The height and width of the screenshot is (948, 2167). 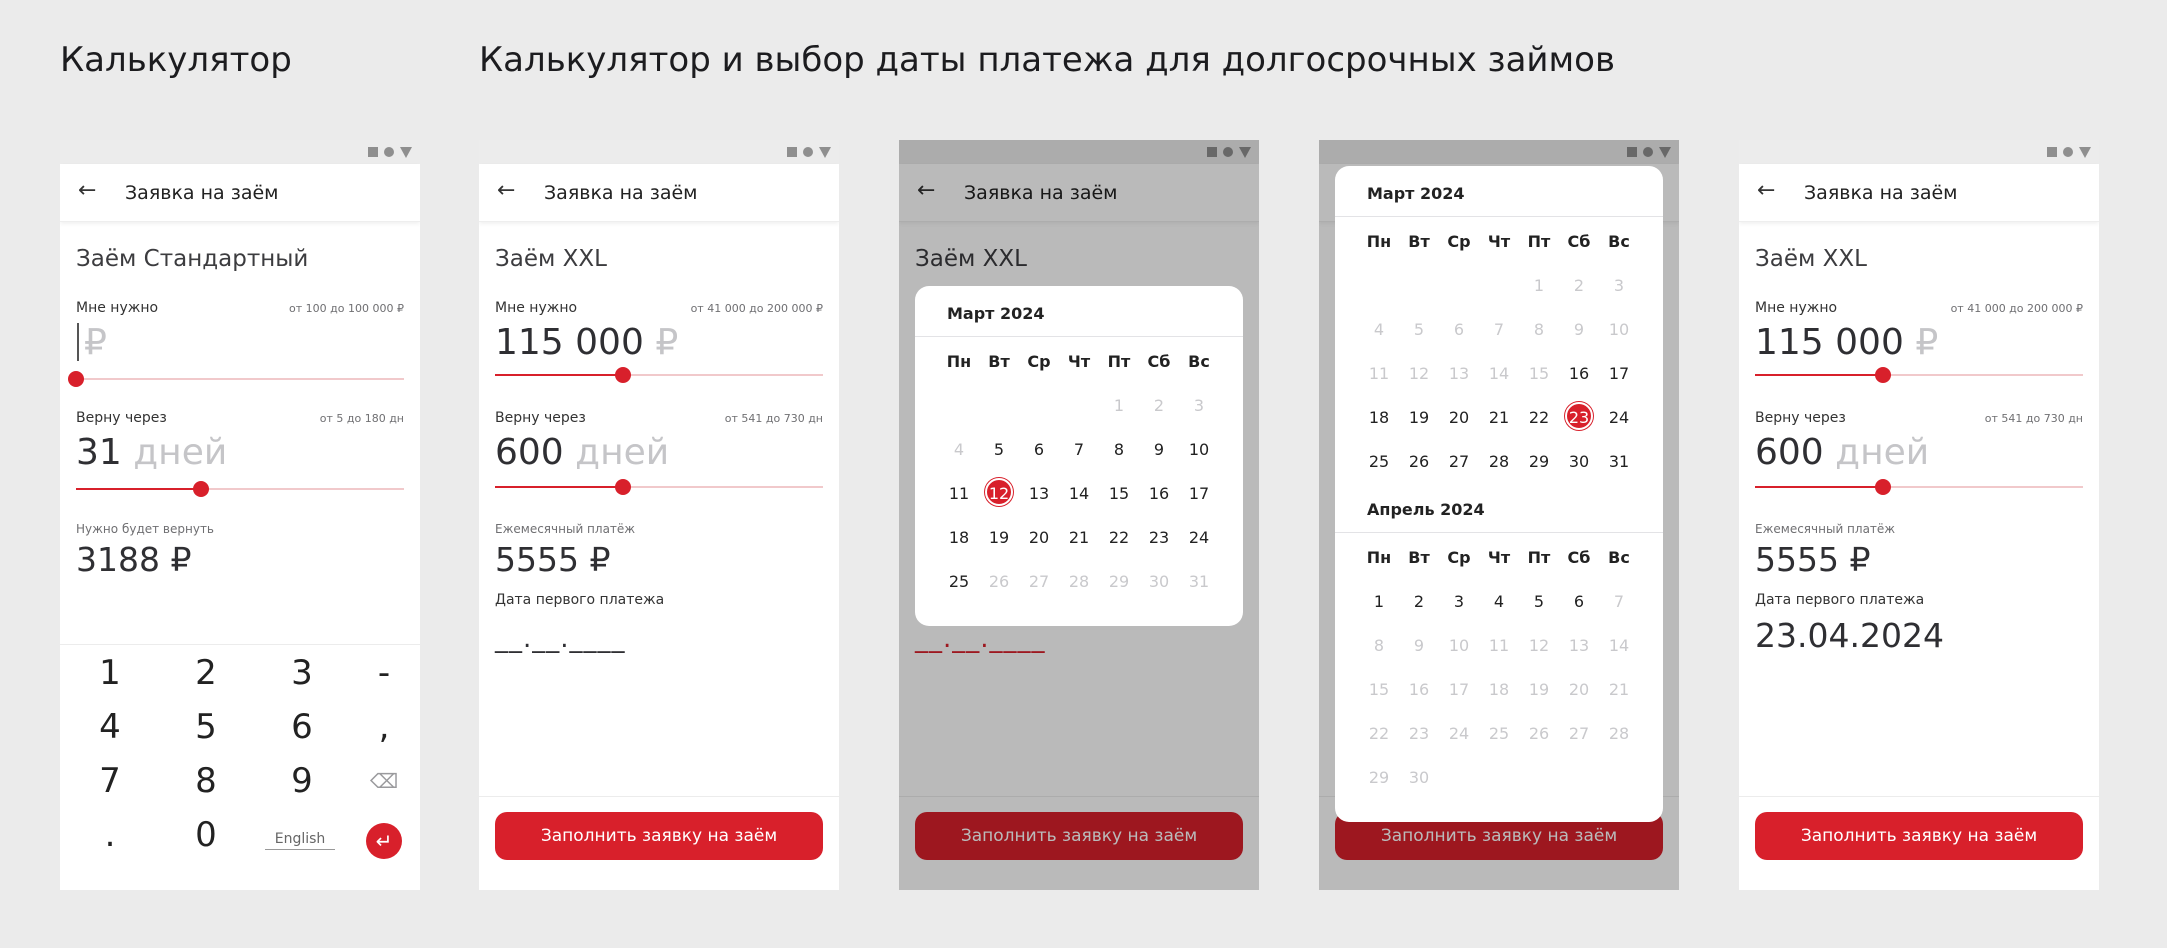 I want to click on language-key: English, so click(x=300, y=839).